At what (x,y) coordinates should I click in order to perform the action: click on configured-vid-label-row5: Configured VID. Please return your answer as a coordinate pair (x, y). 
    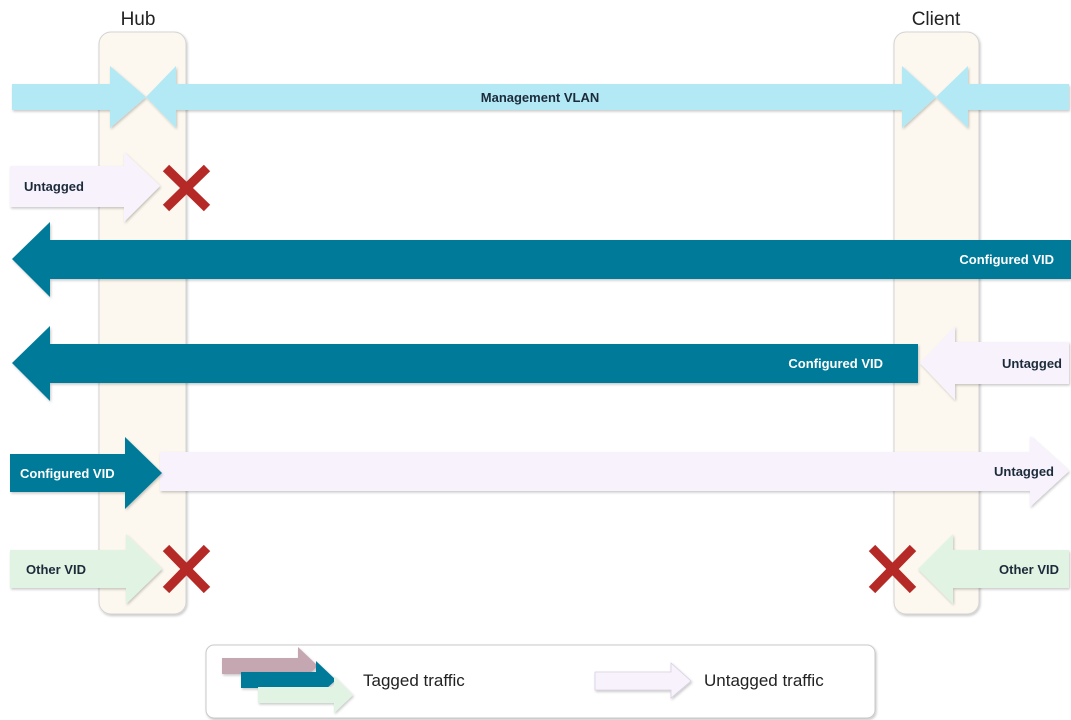
    Looking at the image, I should click on (67, 473).